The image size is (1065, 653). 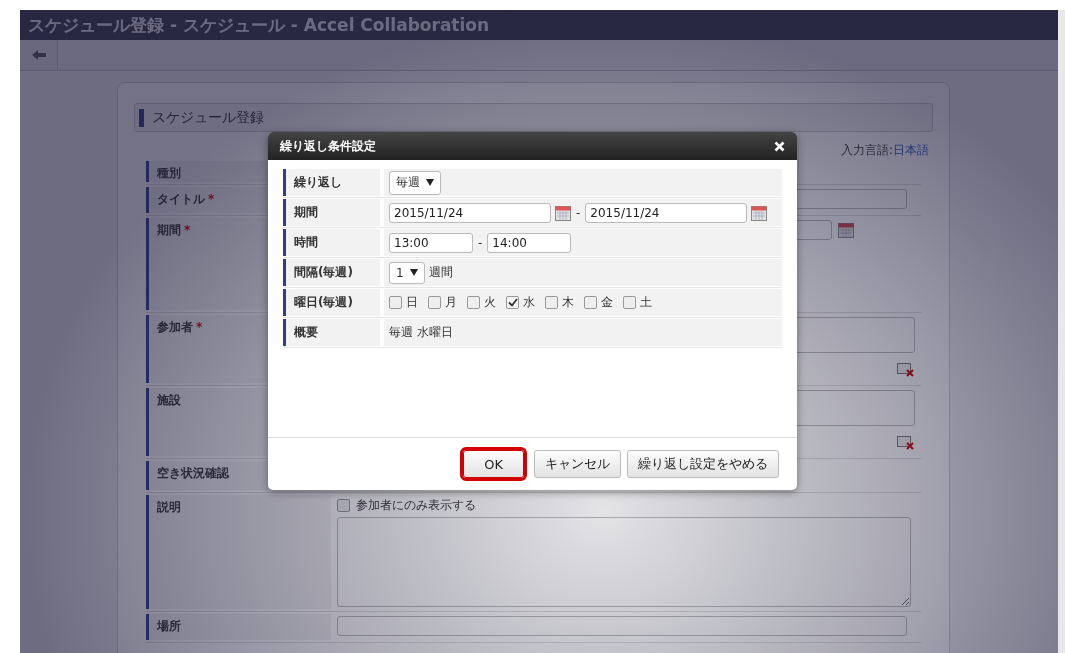 What do you see at coordinates (181, 199) in the screenshot?
I see `field-label: タイトル` at bounding box center [181, 199].